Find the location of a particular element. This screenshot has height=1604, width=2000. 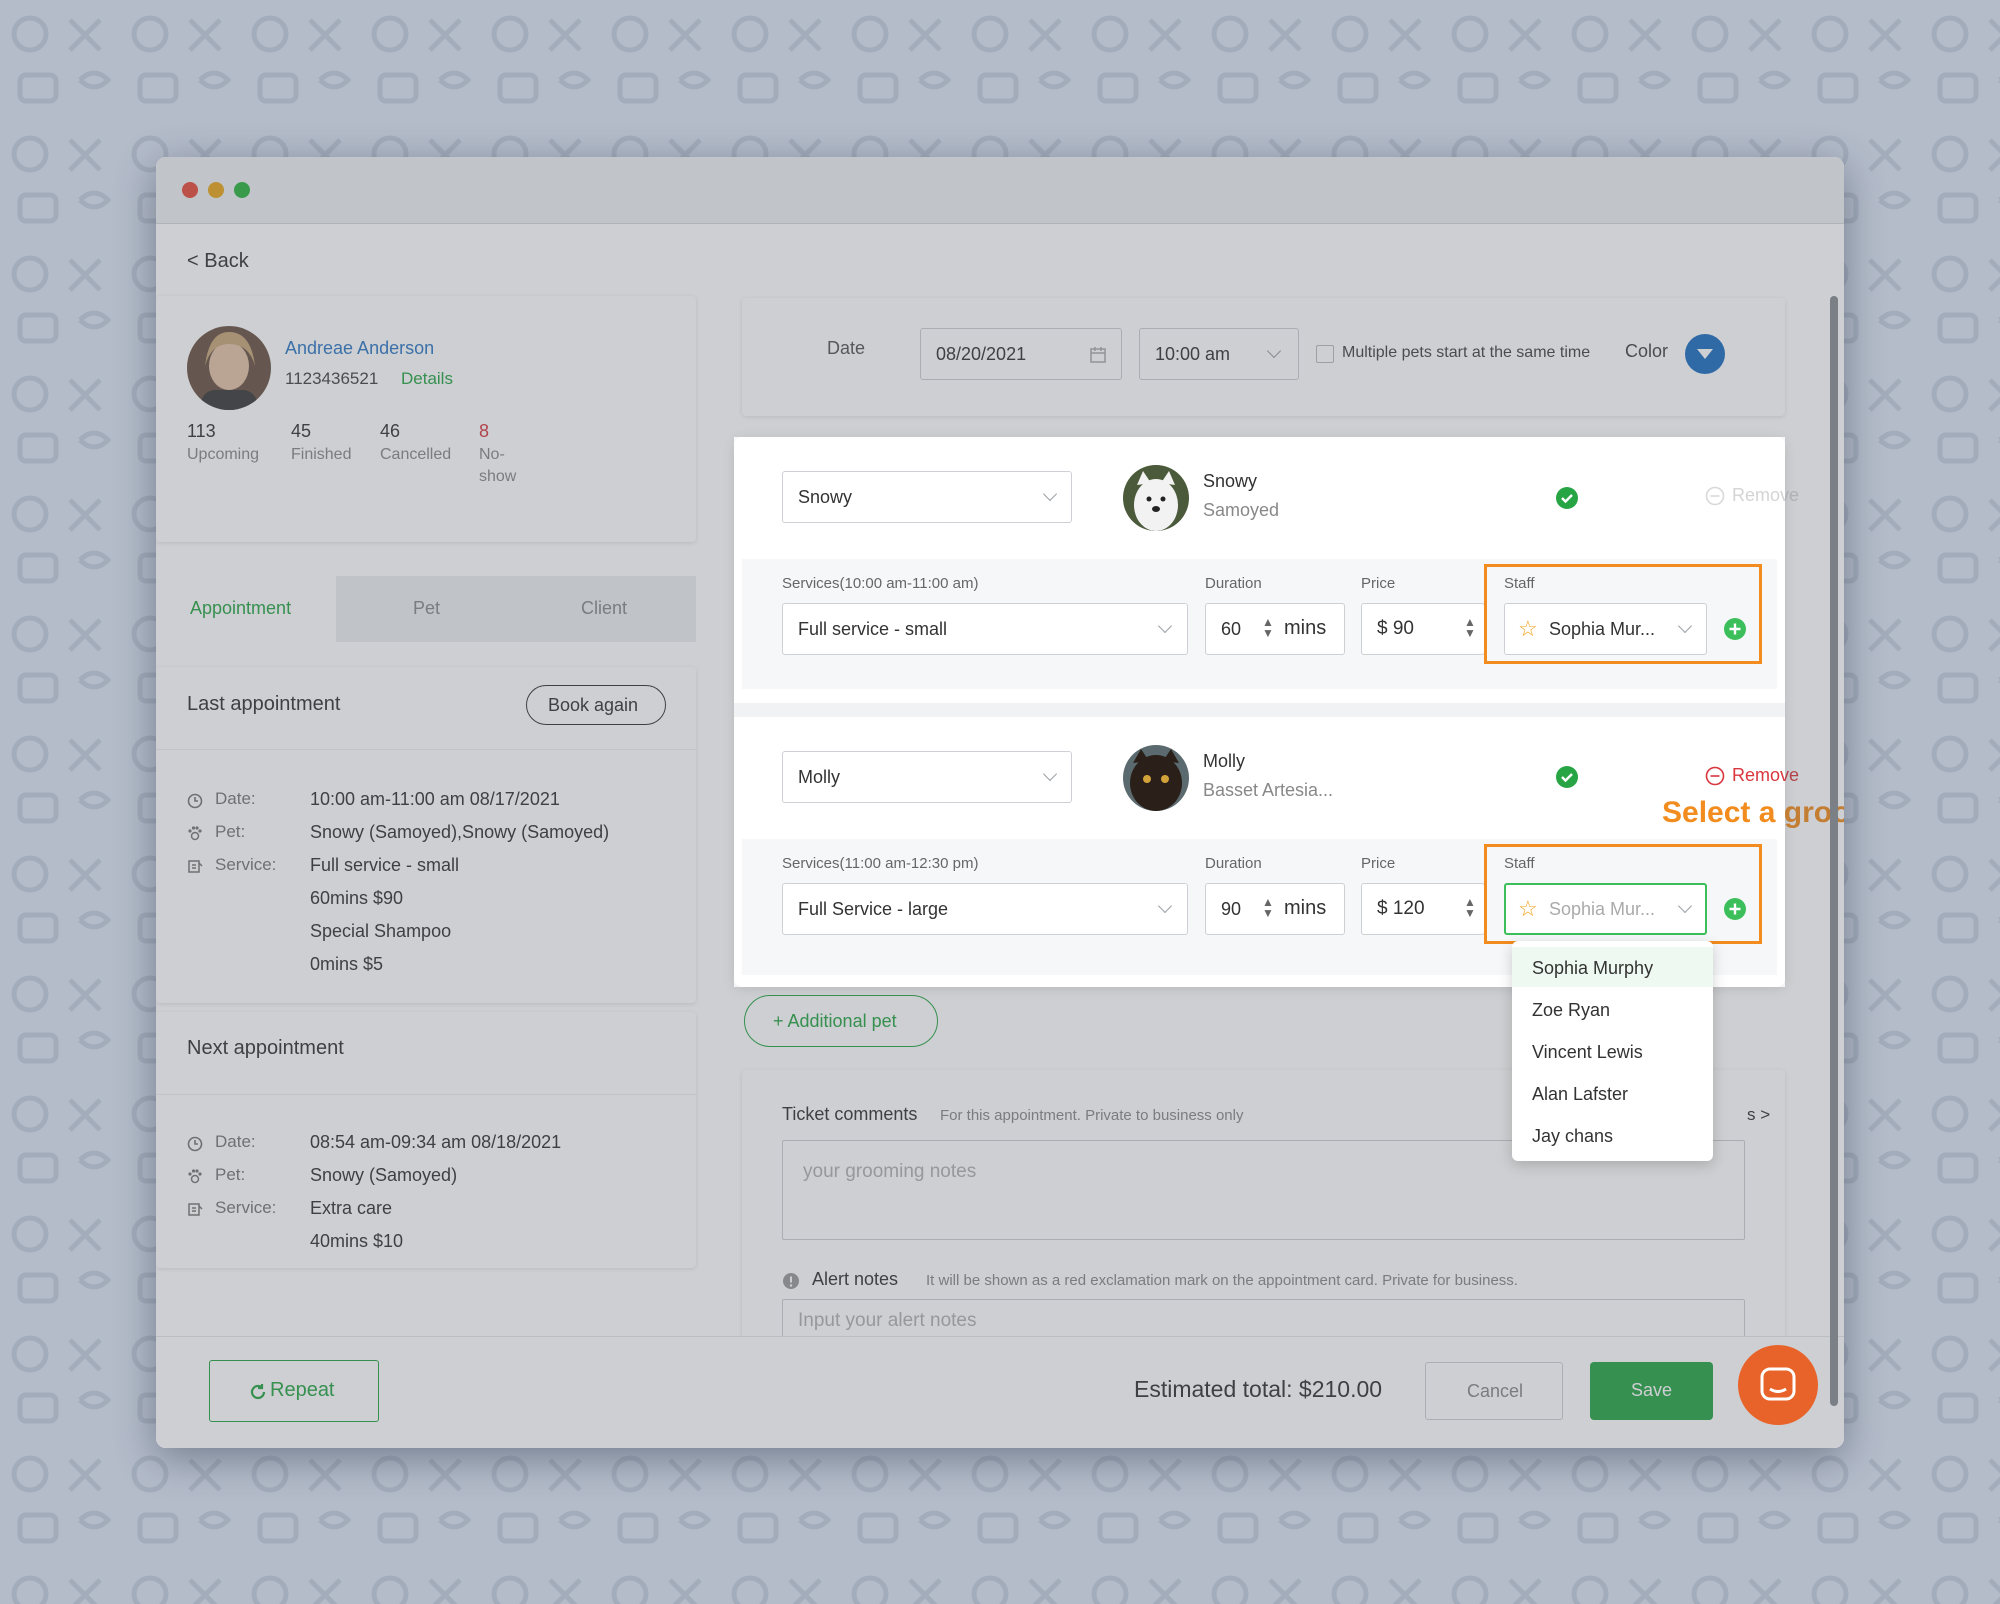

cancel-button: Cancel is located at coordinates (1494, 1391).